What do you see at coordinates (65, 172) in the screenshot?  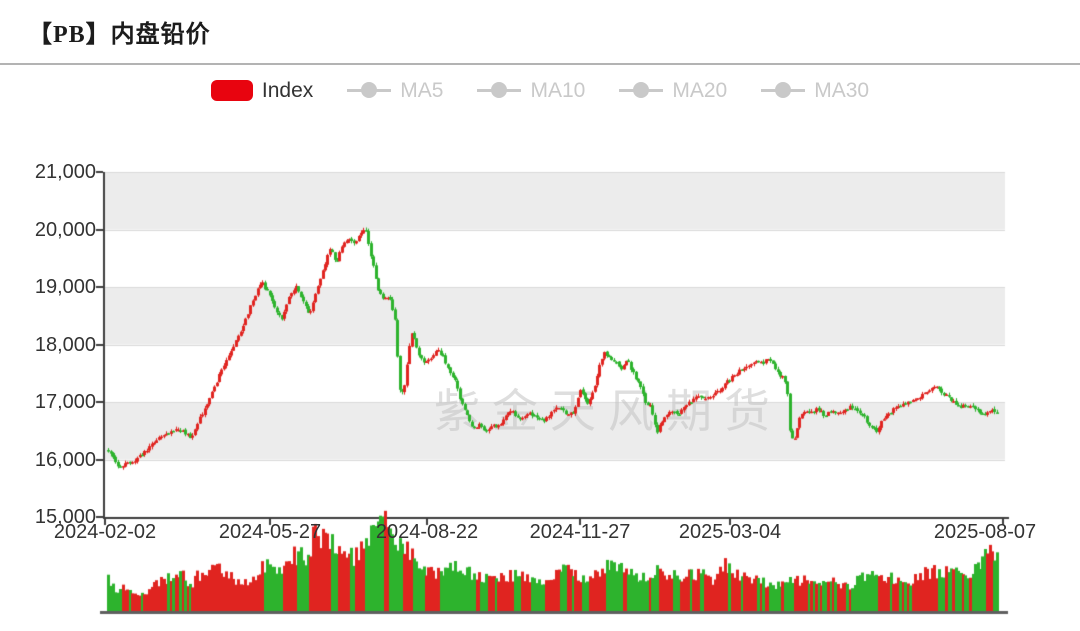 I see `y-axis-label-21000: 21,000` at bounding box center [65, 172].